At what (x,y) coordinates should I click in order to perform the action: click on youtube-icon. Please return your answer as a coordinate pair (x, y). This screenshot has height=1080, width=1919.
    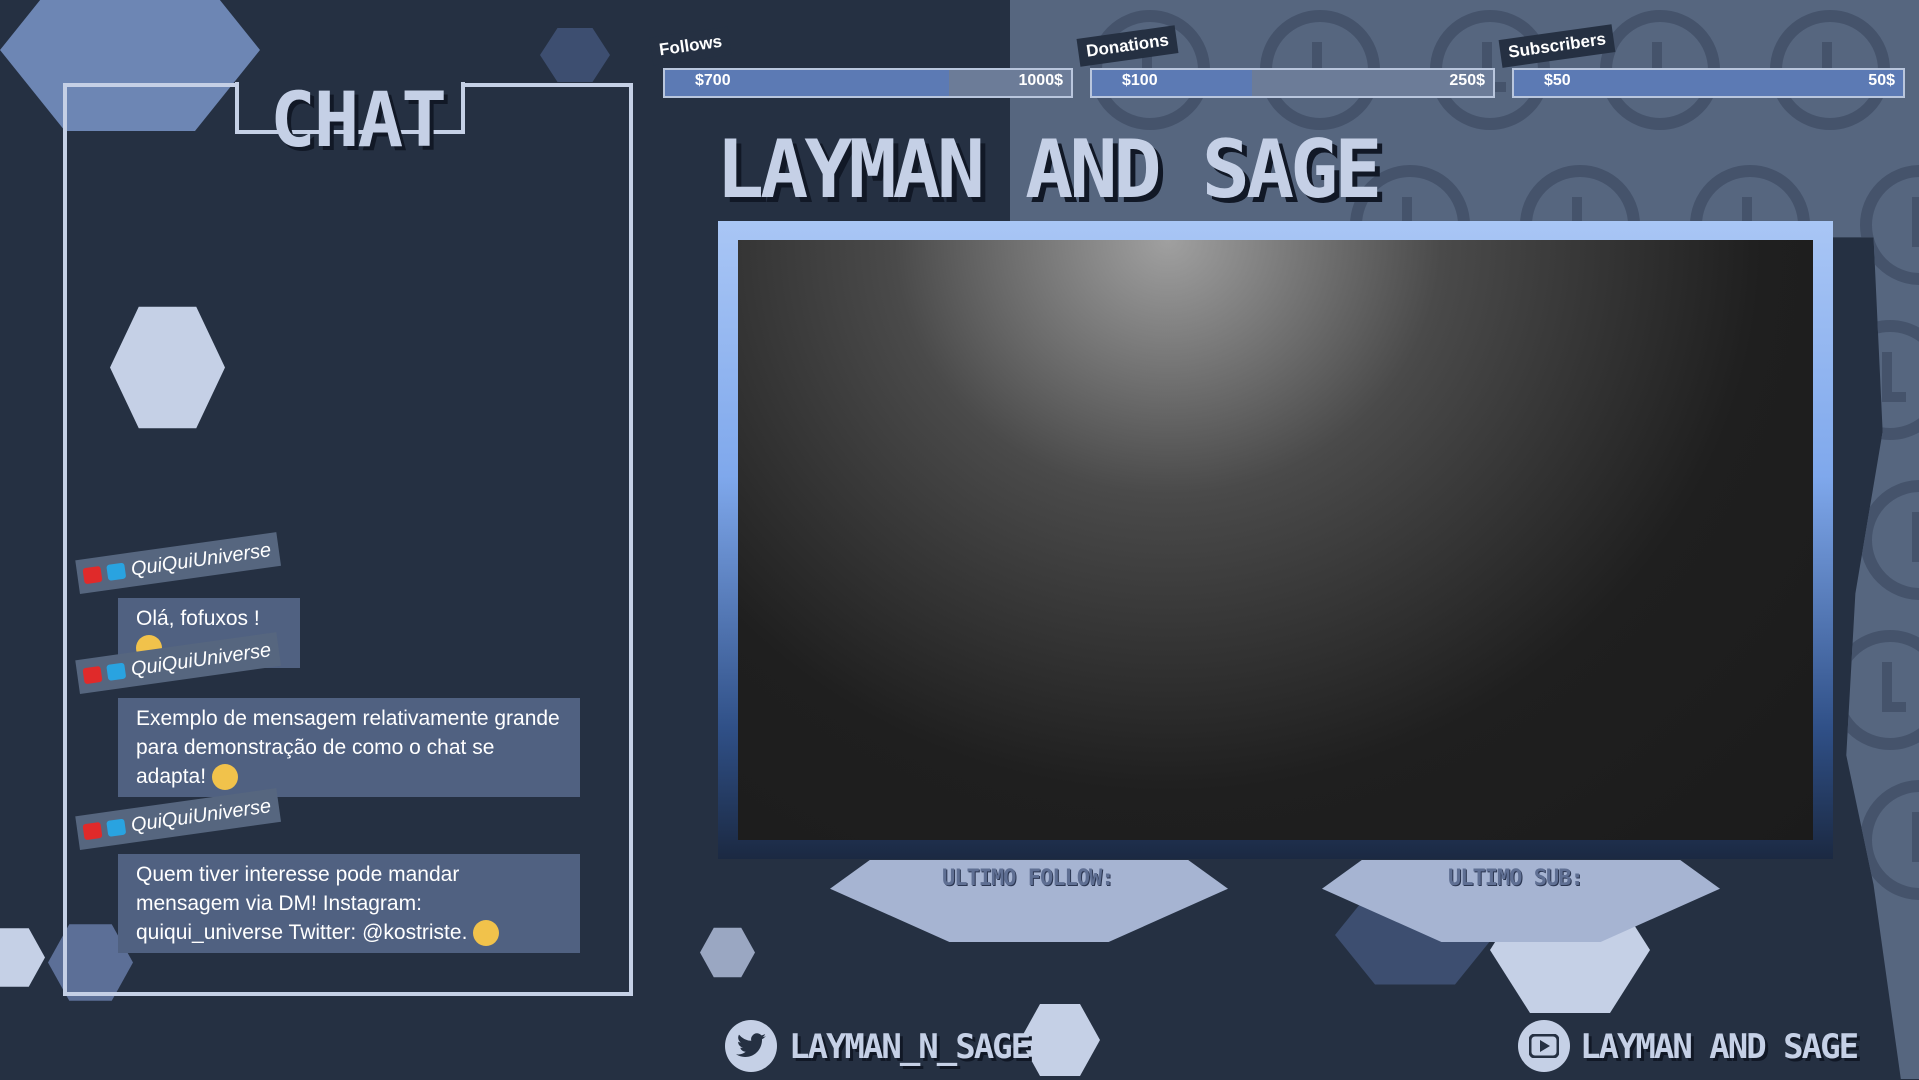
    Looking at the image, I should click on (1544, 1046).